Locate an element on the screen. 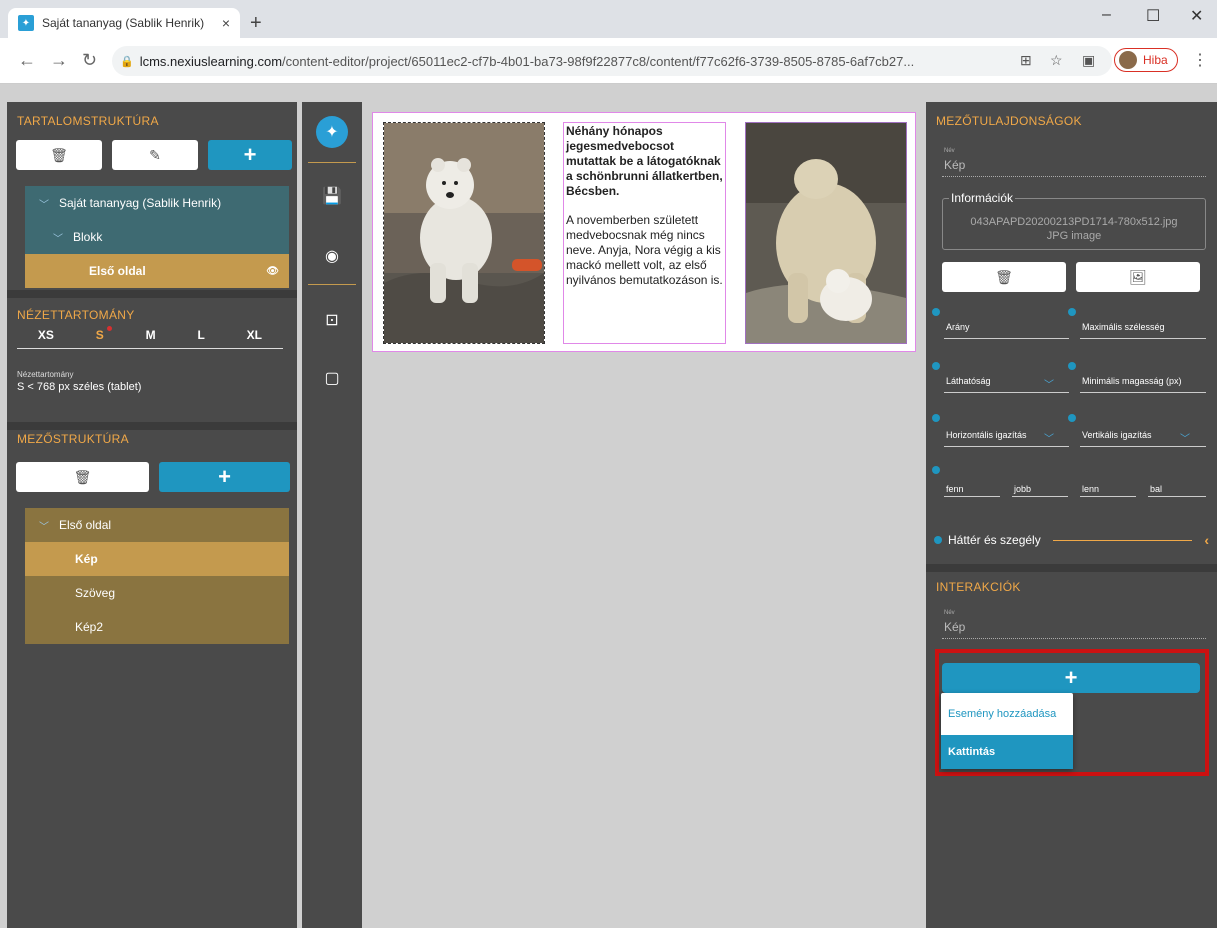 This screenshot has height=928, width=1217. tree-item-page: Első oldal 👁 is located at coordinates (157, 271).